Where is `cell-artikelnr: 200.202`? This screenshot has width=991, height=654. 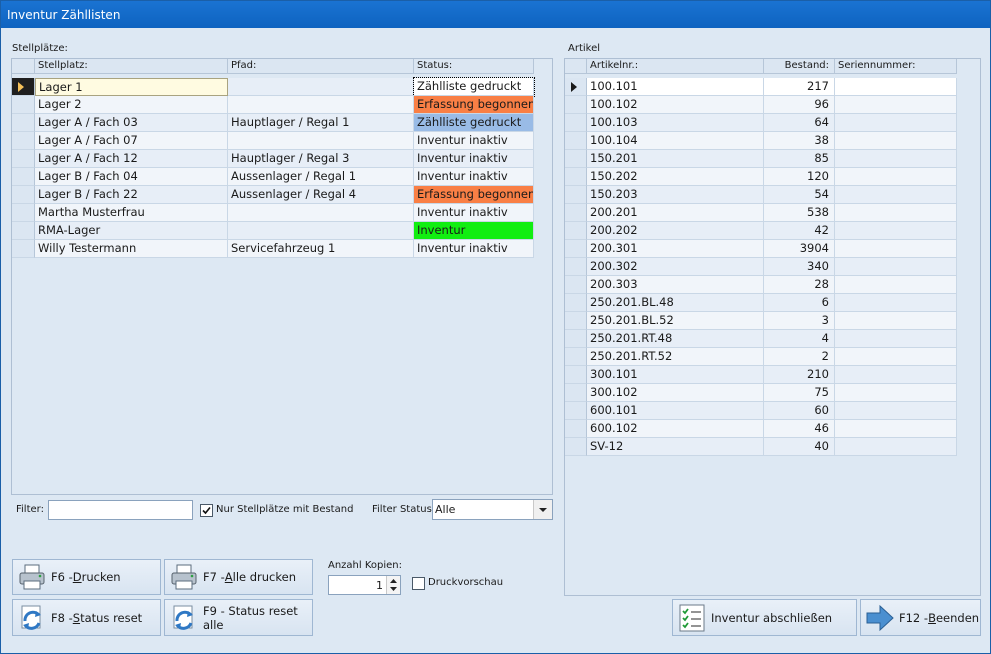 cell-artikelnr: 200.202 is located at coordinates (675, 231).